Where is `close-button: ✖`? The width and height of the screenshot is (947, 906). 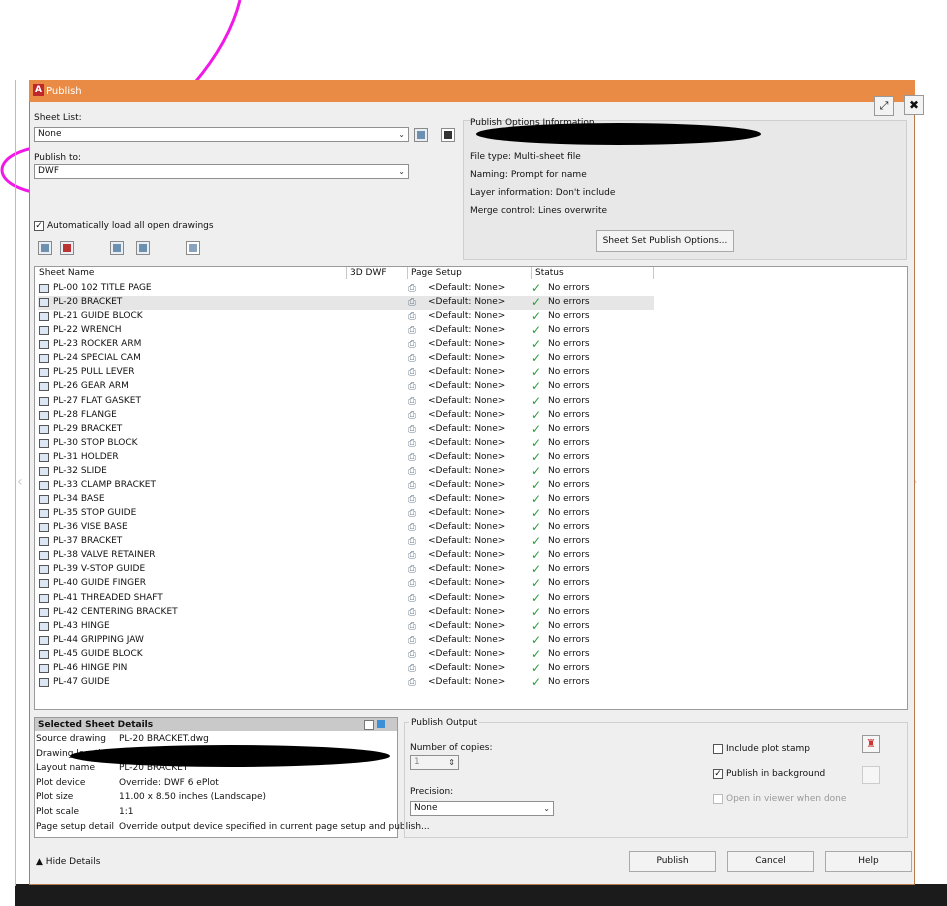
close-button: ✖ is located at coordinates (914, 105).